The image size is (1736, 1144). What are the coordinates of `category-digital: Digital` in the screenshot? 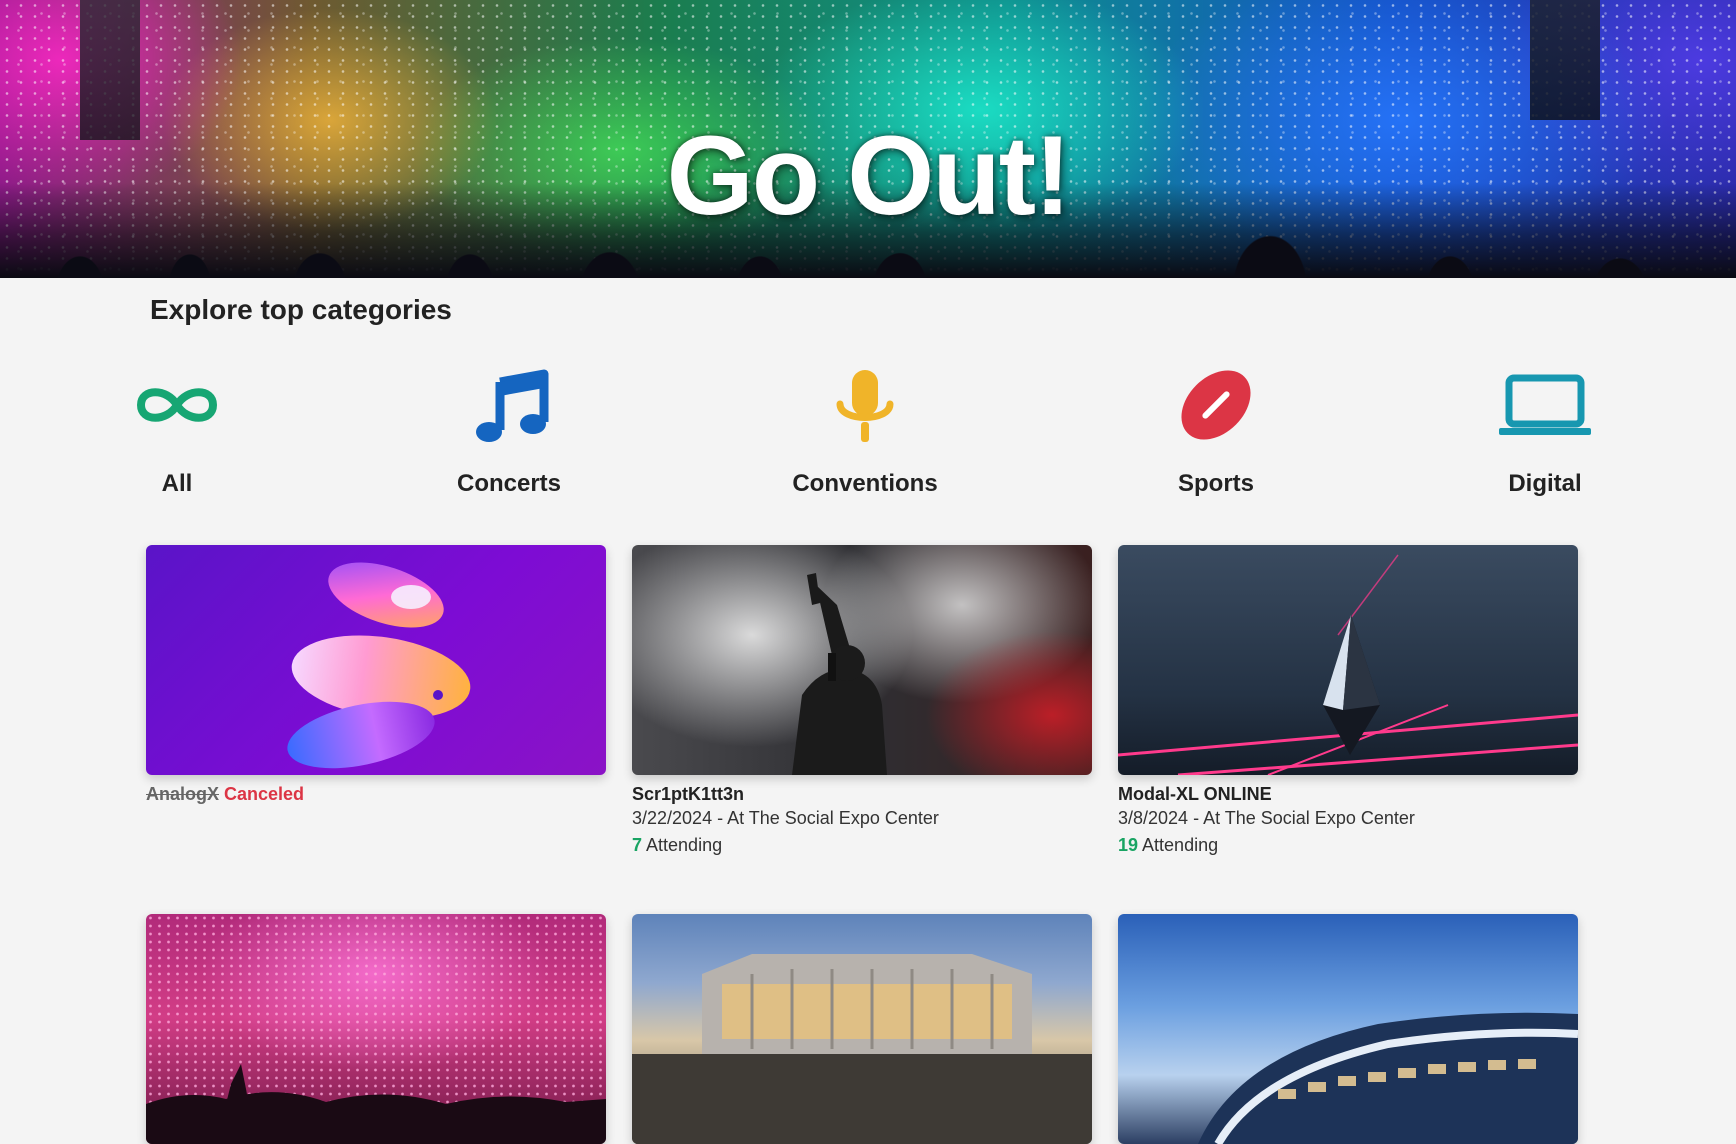 It's located at (1545, 429).